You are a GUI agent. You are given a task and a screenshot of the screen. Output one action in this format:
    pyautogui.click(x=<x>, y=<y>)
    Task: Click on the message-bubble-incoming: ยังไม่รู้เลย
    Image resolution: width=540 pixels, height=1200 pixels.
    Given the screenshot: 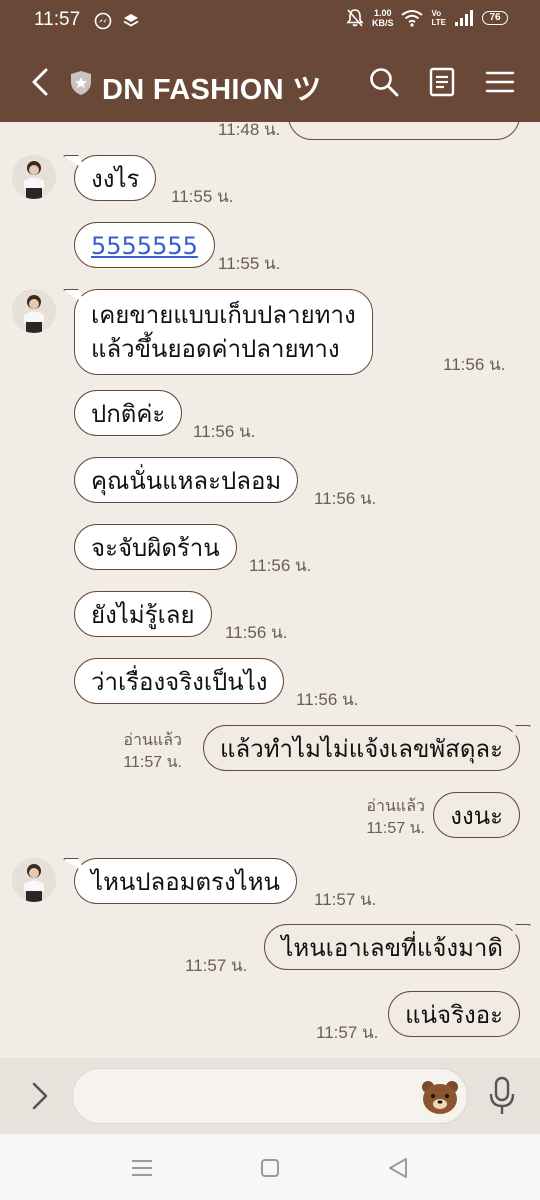 What is the action you would take?
    pyautogui.click(x=143, y=614)
    